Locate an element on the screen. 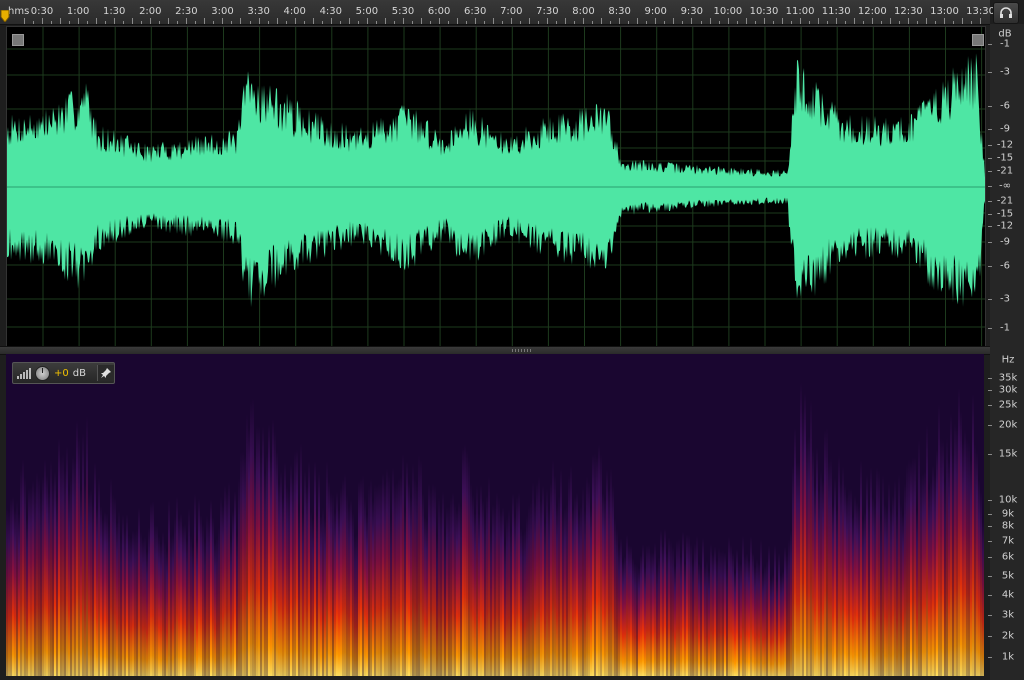  gain-hud: +0 dB is located at coordinates (63, 373).